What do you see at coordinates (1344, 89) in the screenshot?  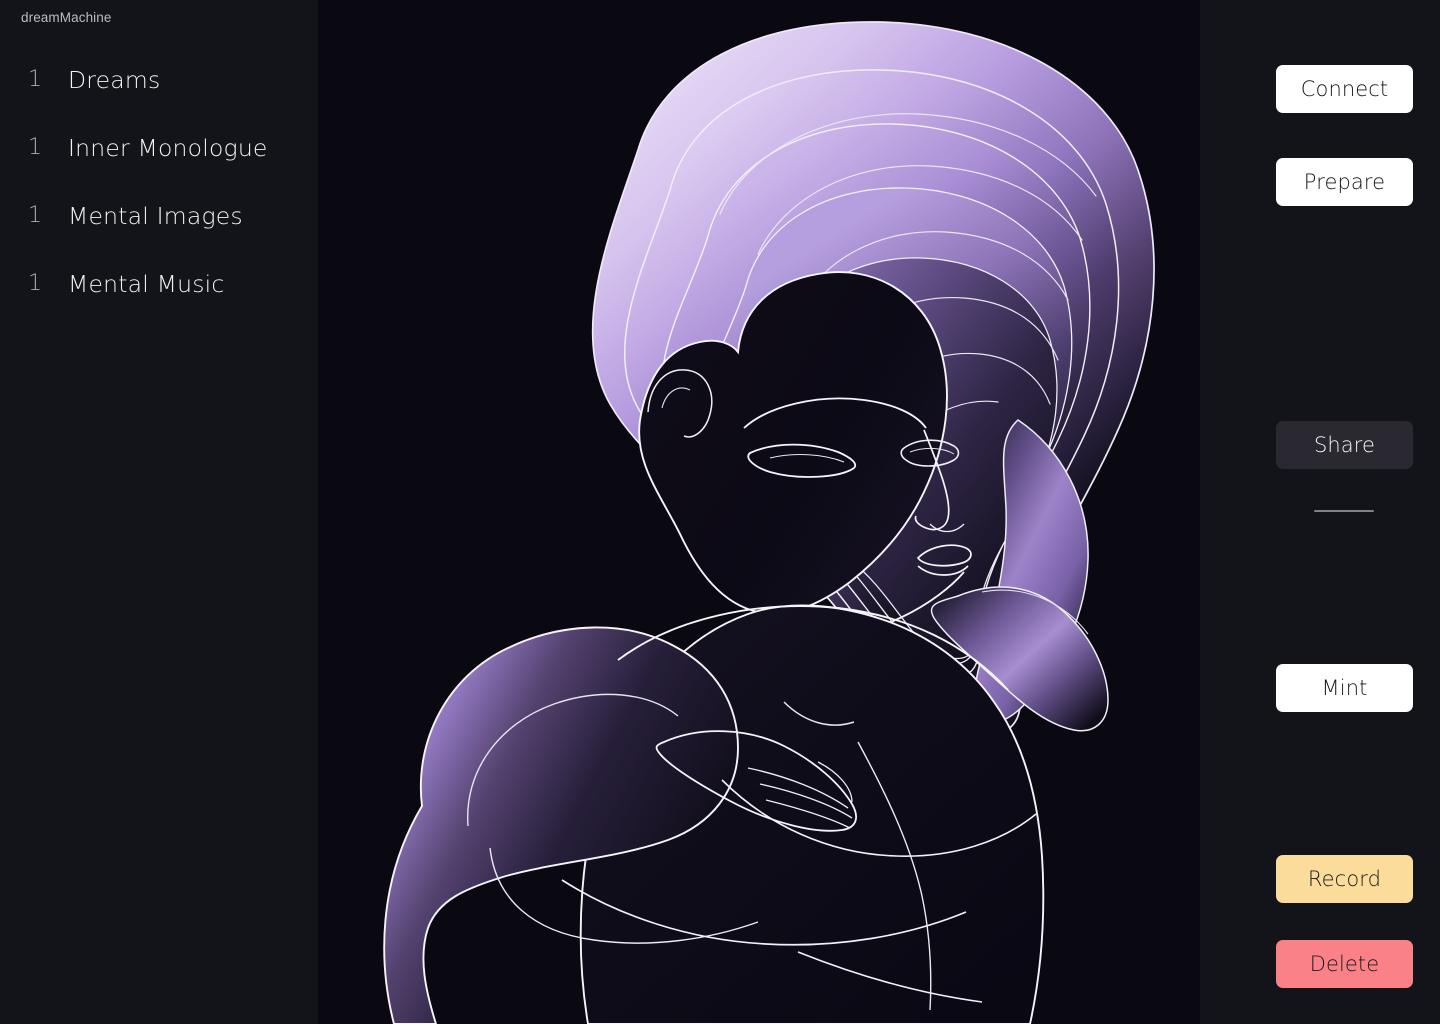 I see `connect-button: Connect` at bounding box center [1344, 89].